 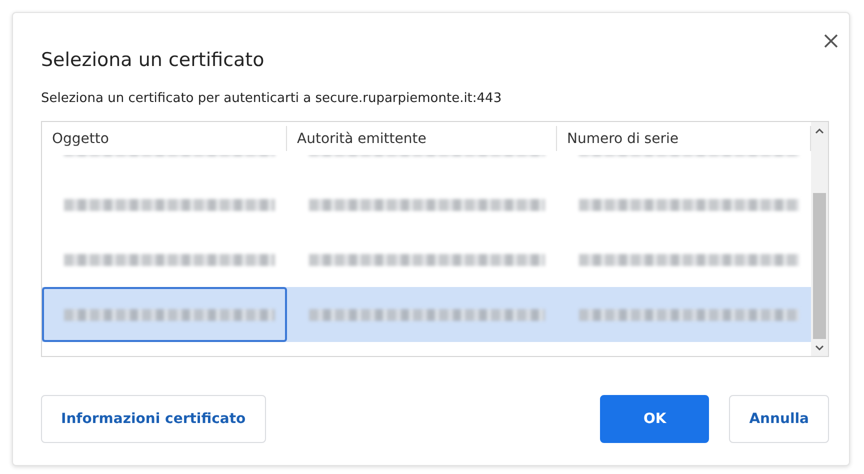 I want to click on scrollbar, so click(x=819, y=239).